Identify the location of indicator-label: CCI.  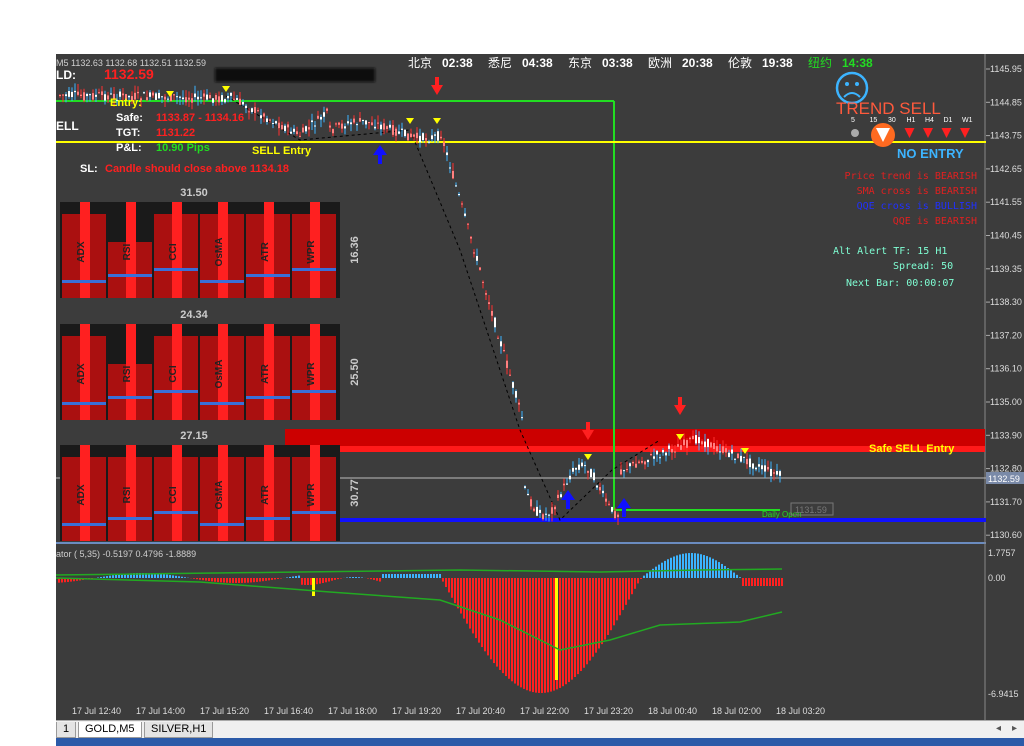
(173, 373).